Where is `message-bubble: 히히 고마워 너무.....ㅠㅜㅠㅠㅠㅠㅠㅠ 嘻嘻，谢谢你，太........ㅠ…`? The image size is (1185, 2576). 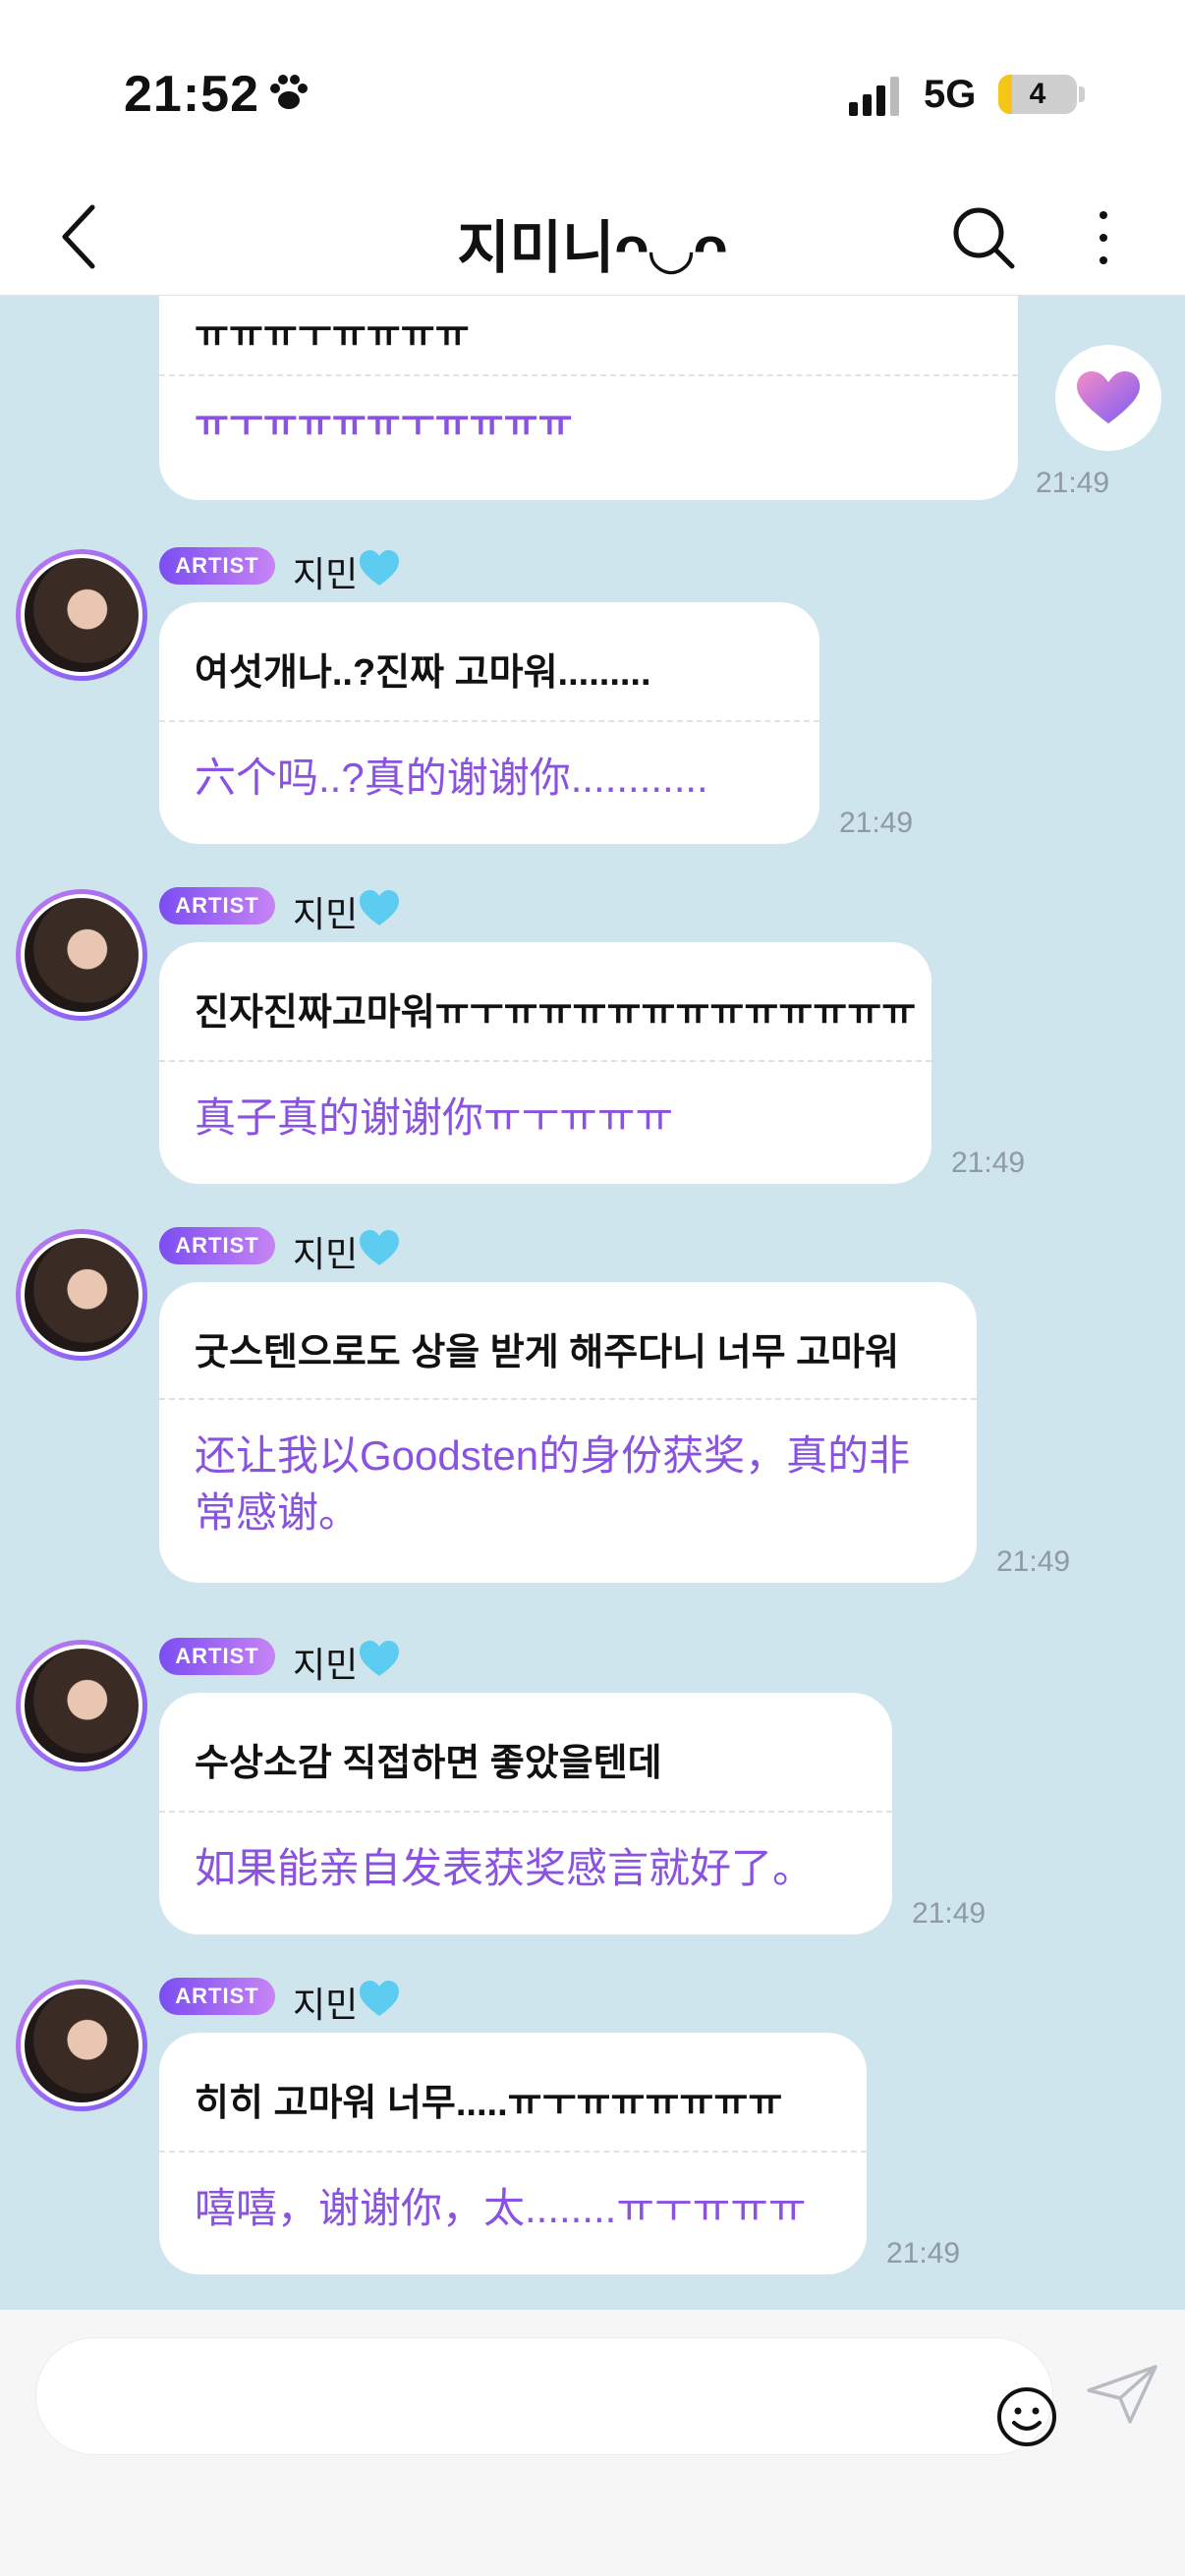 message-bubble: 히히 고마워 너무.....ㅠㅜㅠㅠㅠㅠㅠㅠ 嘻嘻，谢谢你，太........ㅠ… is located at coordinates (513, 2153).